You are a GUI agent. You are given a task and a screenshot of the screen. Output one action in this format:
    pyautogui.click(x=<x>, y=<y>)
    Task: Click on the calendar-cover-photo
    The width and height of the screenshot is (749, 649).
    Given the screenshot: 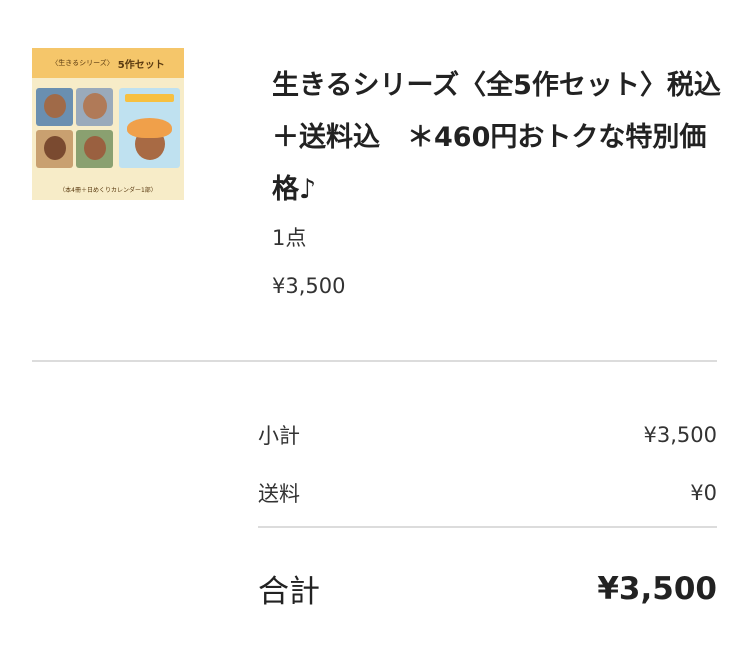 What is the action you would take?
    pyautogui.click(x=149, y=128)
    